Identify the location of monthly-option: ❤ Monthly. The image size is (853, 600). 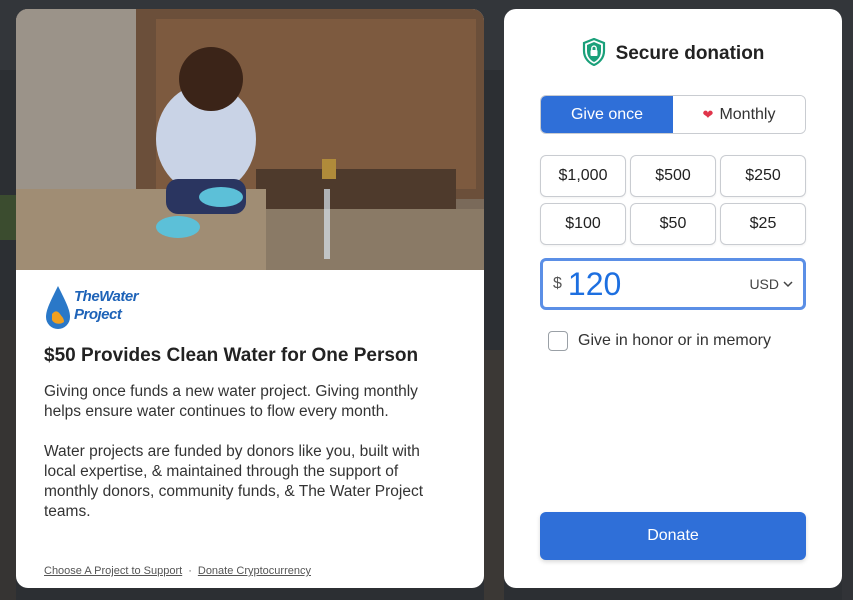
(739, 114).